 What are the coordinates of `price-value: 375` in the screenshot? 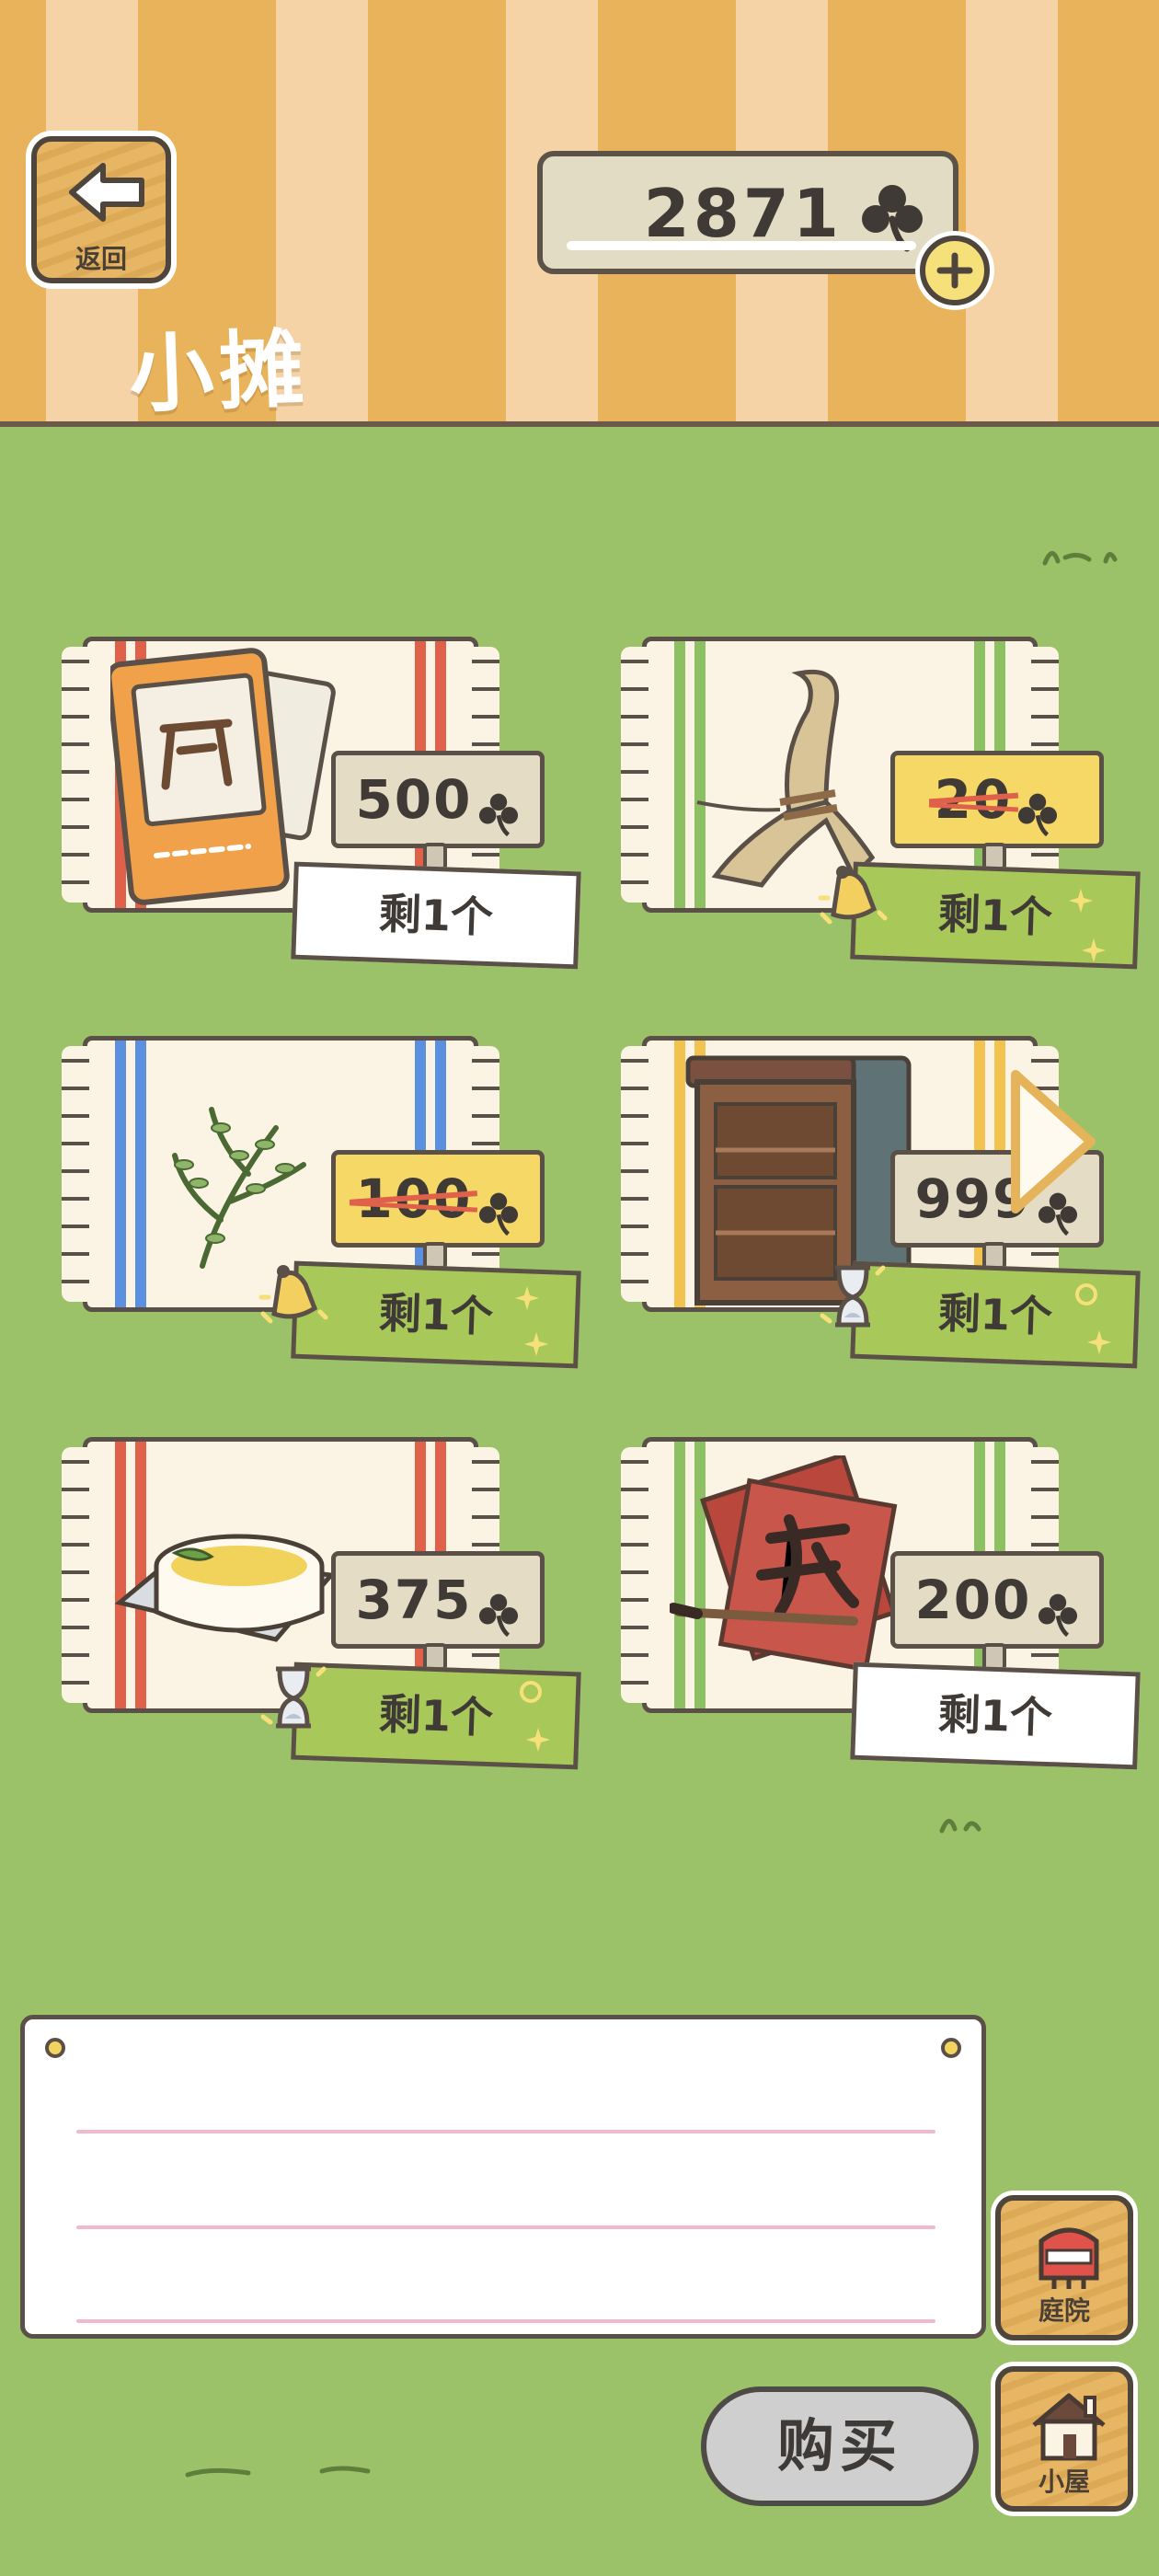 It's located at (414, 1600).